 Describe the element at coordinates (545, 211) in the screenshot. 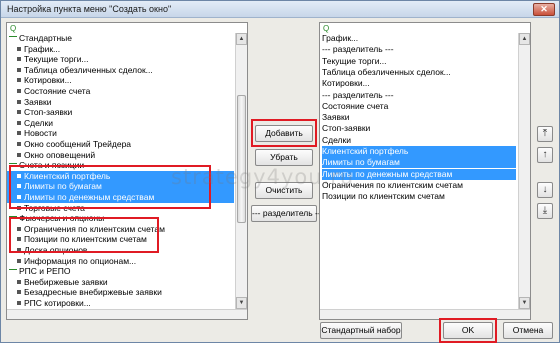

I see `move-to-bottom-icon: ⤓` at that location.